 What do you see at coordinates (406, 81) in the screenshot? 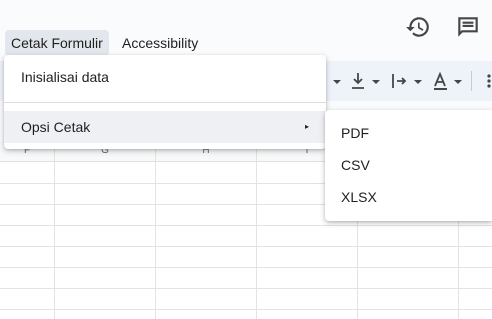
I see `text-wrap-icon` at bounding box center [406, 81].